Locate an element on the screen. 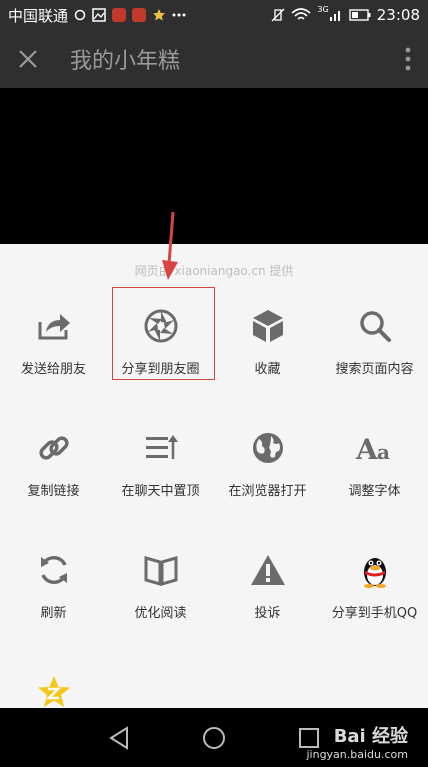 The width and height of the screenshot is (428, 767). watermark: Bai 经验 jingyan.baidu.com is located at coordinates (357, 741).